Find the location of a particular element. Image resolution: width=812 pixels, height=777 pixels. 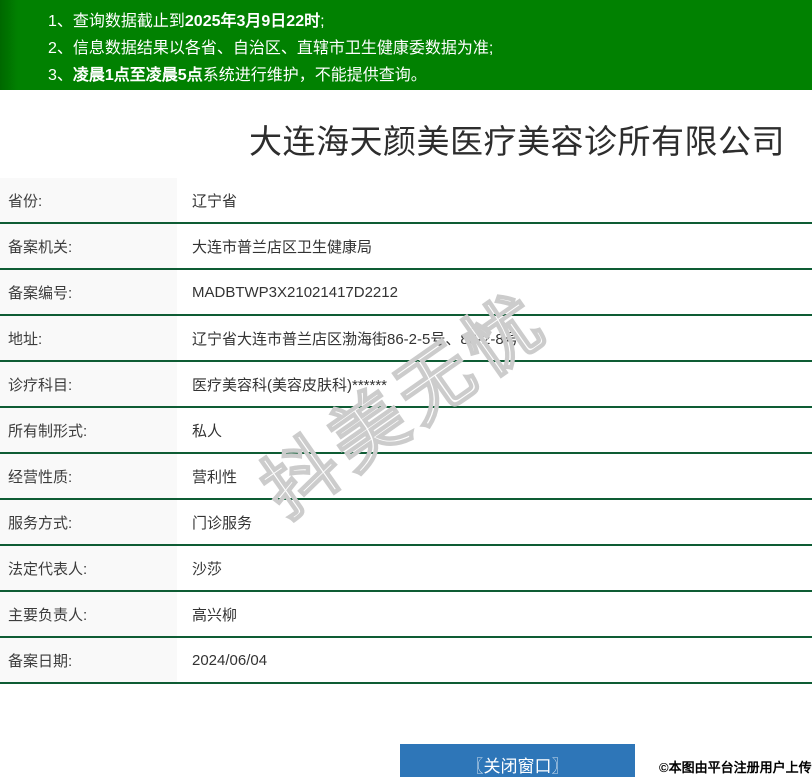

row-label: 经营性质: is located at coordinates (88, 476).